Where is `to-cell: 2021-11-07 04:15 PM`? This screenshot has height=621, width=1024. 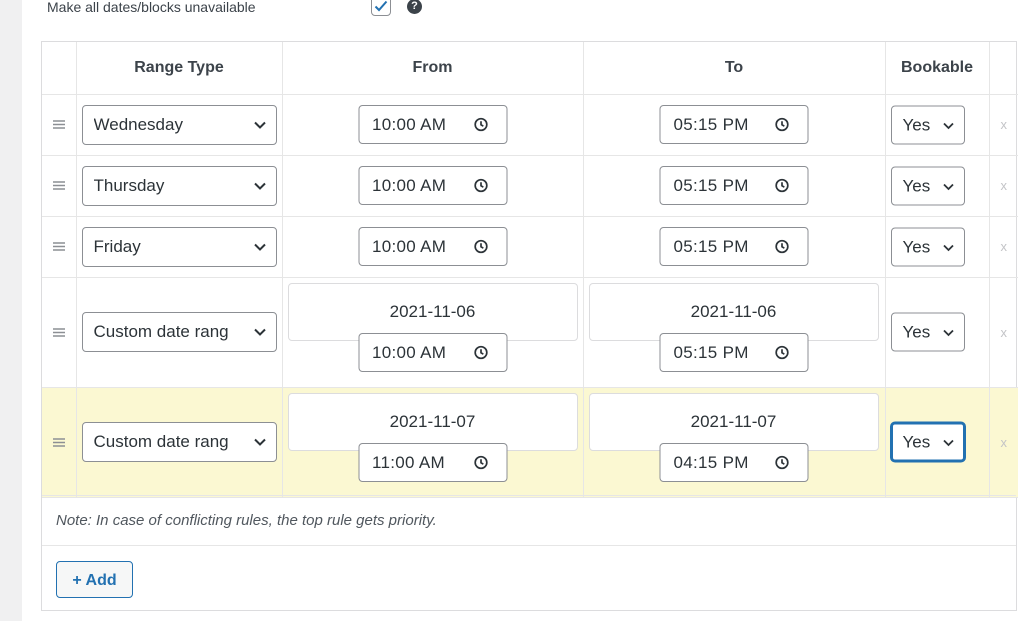 to-cell: 2021-11-07 04:15 PM is located at coordinates (734, 442).